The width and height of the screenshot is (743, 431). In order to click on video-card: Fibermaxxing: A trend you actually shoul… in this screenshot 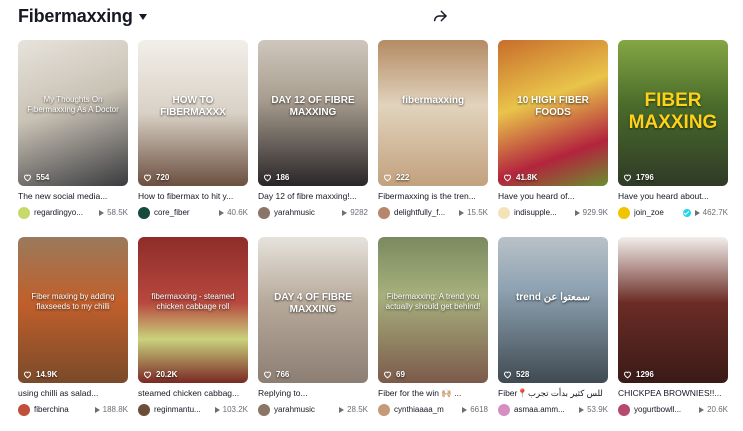, I will do `click(433, 330)`.